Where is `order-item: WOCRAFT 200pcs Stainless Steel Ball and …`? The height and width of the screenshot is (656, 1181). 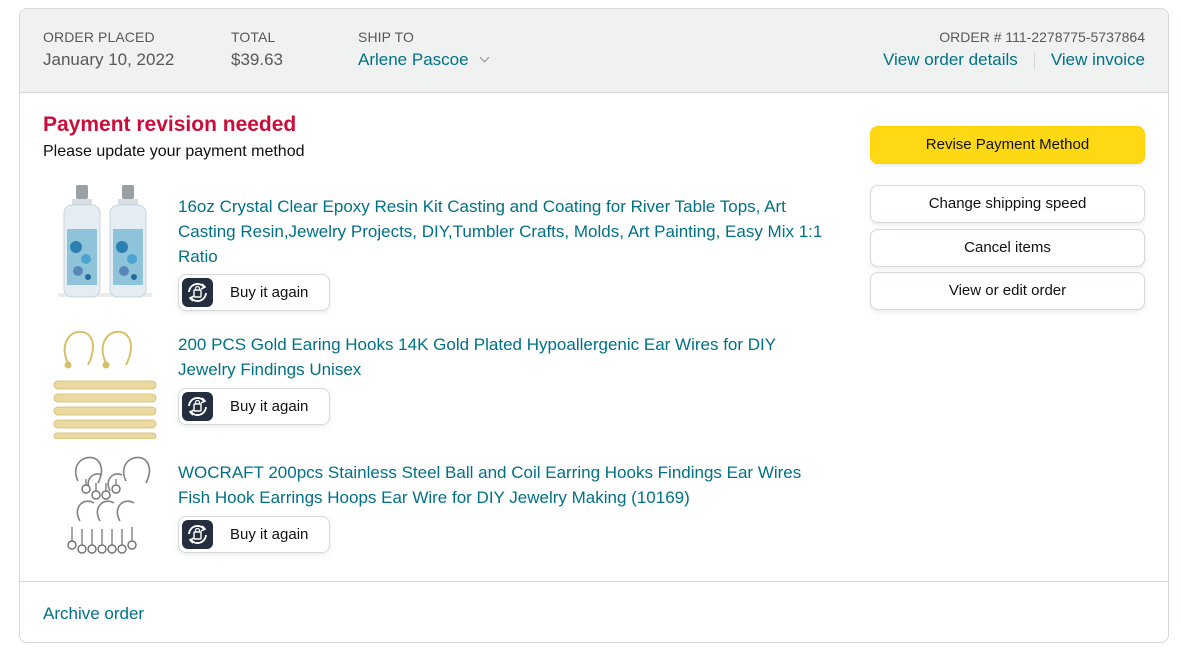
order-item: WOCRAFT 200pcs Stainless Steel Ball and … is located at coordinates (440, 511).